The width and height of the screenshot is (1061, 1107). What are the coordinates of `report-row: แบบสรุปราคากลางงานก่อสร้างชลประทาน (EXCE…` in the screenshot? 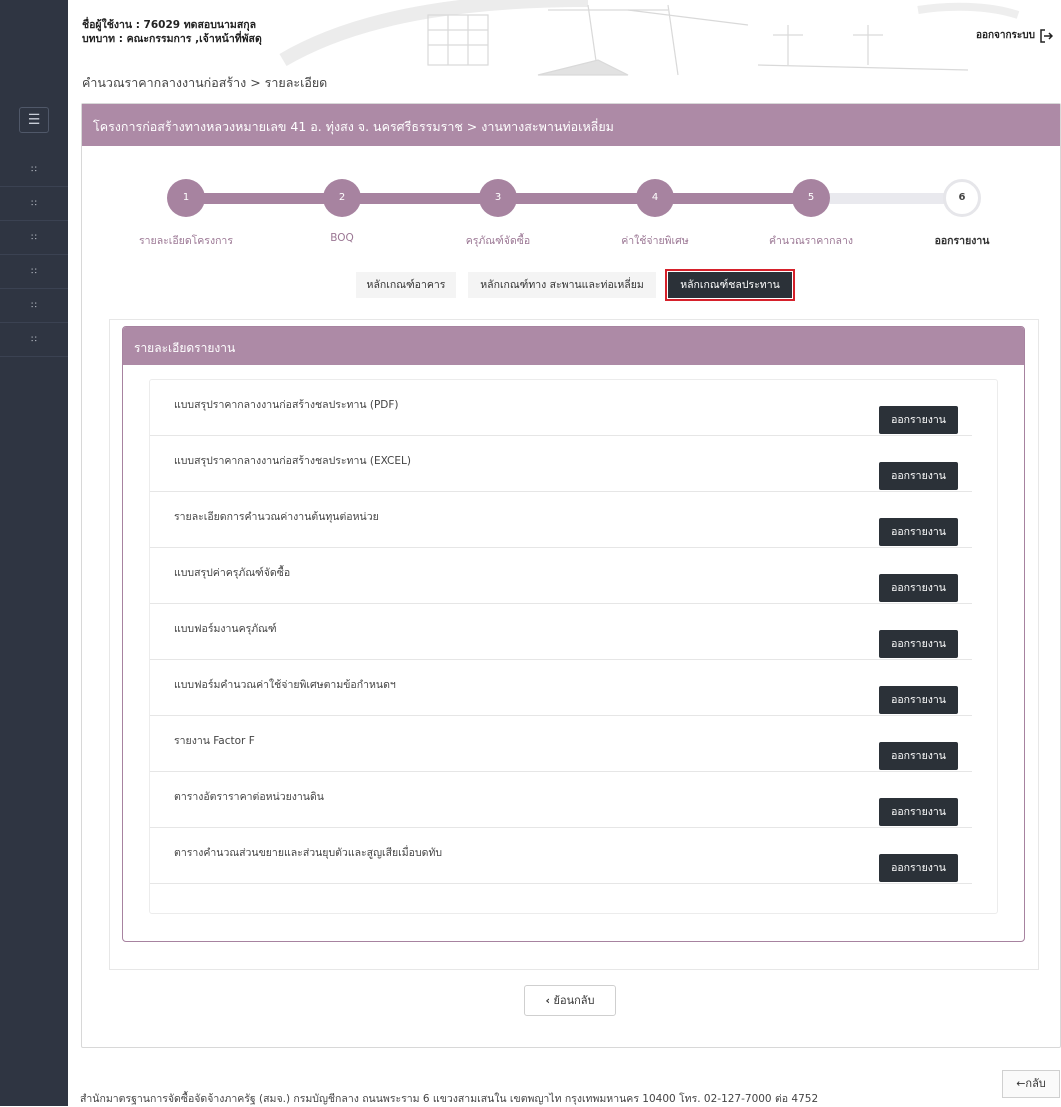 It's located at (561, 464).